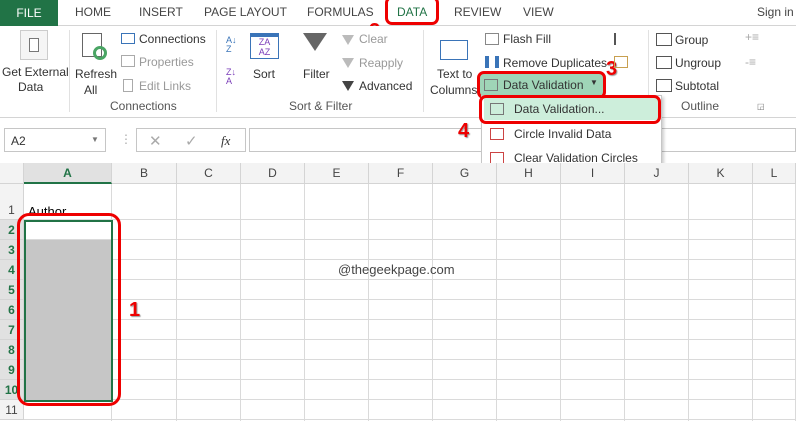 This screenshot has height=421, width=796. What do you see at coordinates (657, 173) in the screenshot?
I see `column-header-j: J` at bounding box center [657, 173].